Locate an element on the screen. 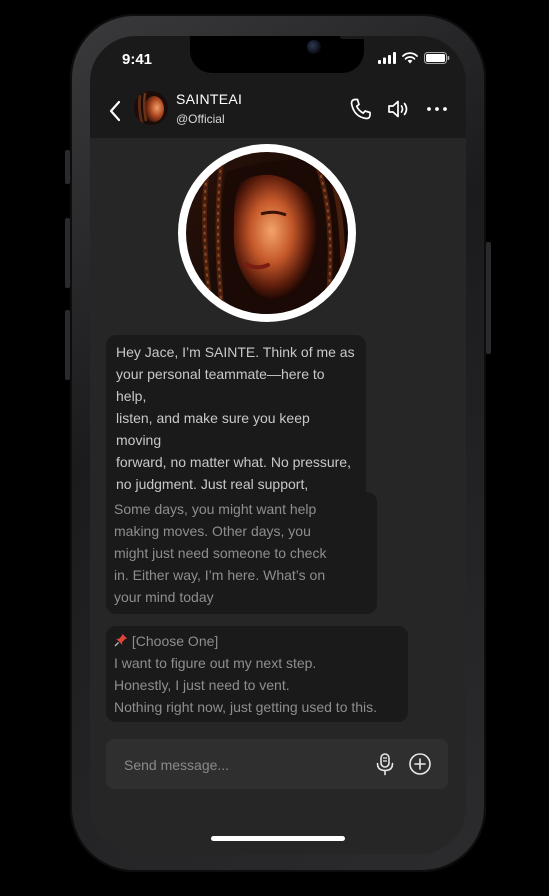 Image resolution: width=549 pixels, height=896 pixels. power-button is located at coordinates (488, 298).